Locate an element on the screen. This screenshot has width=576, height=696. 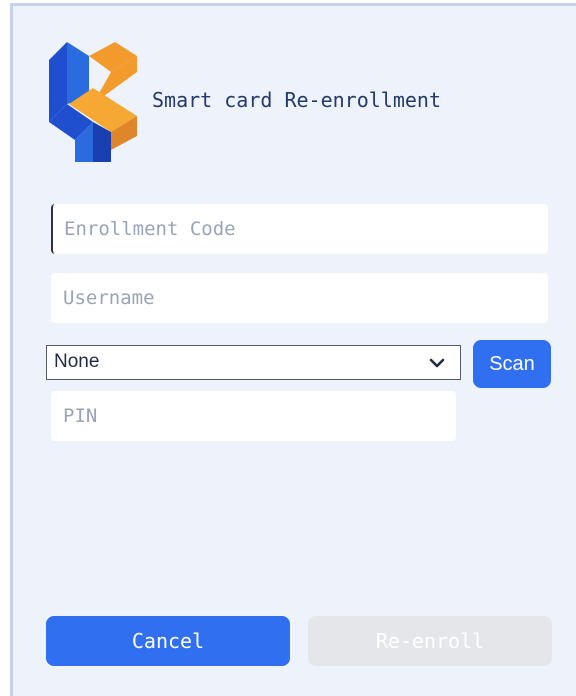
page-title: Smart card Re-enrollment is located at coordinates (296, 100).